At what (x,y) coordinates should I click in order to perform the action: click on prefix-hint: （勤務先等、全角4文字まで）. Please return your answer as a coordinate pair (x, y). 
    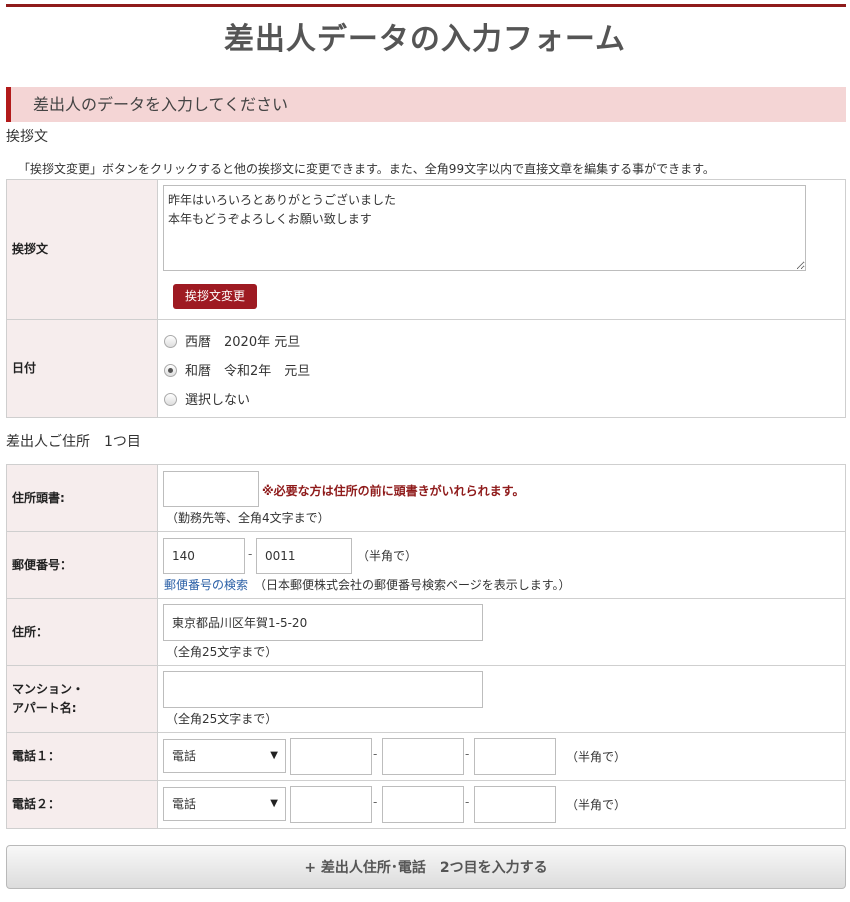
    Looking at the image, I should click on (248, 518).